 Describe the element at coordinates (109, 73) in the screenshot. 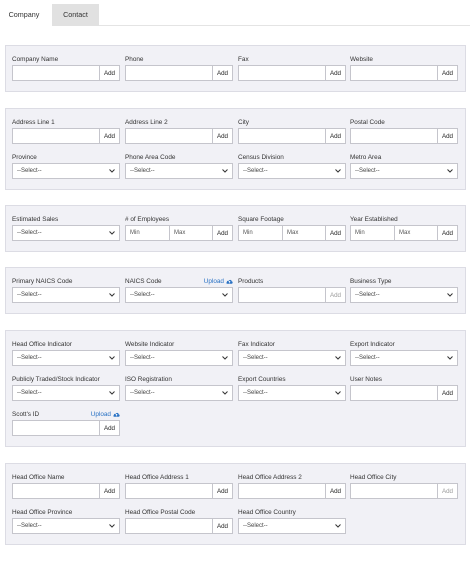

I see `company-name-add-button: Add` at that location.